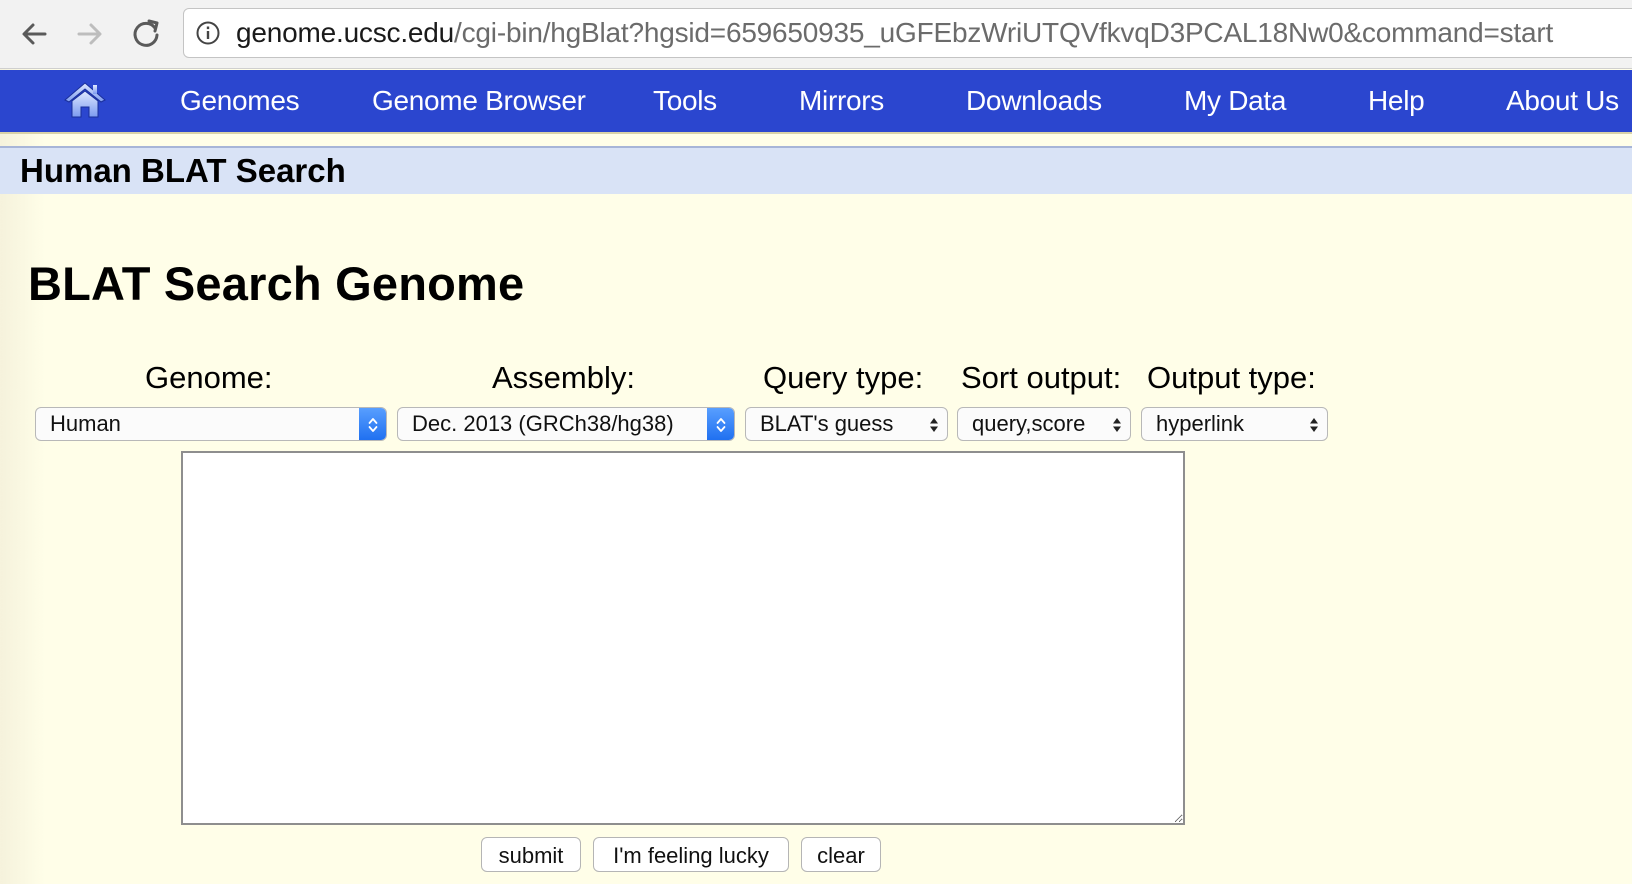 The width and height of the screenshot is (1632, 884). Describe the element at coordinates (543, 423) in the screenshot. I see `assembly-select-value: Dec. 2013 (GRCh38/hg38)` at that location.